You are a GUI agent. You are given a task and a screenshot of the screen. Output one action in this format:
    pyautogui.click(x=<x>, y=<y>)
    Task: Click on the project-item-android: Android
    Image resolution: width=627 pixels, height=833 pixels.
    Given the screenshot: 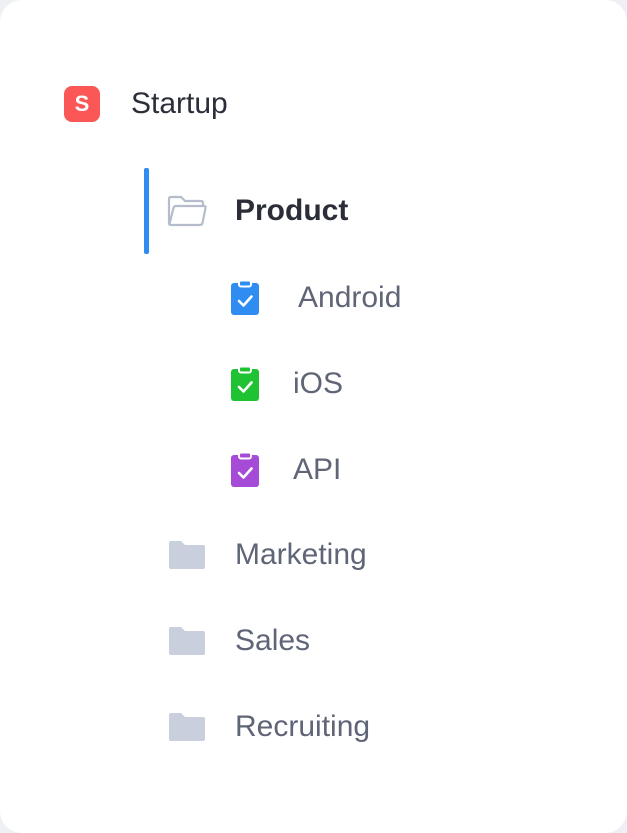 What is the action you would take?
    pyautogui.click(x=315, y=298)
    